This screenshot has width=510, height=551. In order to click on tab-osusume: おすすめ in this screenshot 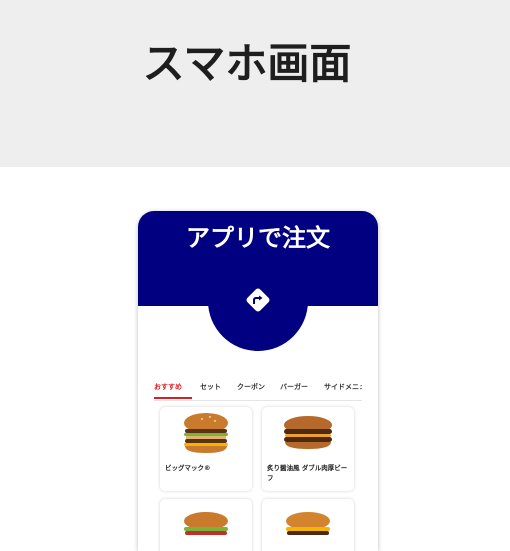, I will do `click(173, 389)`.